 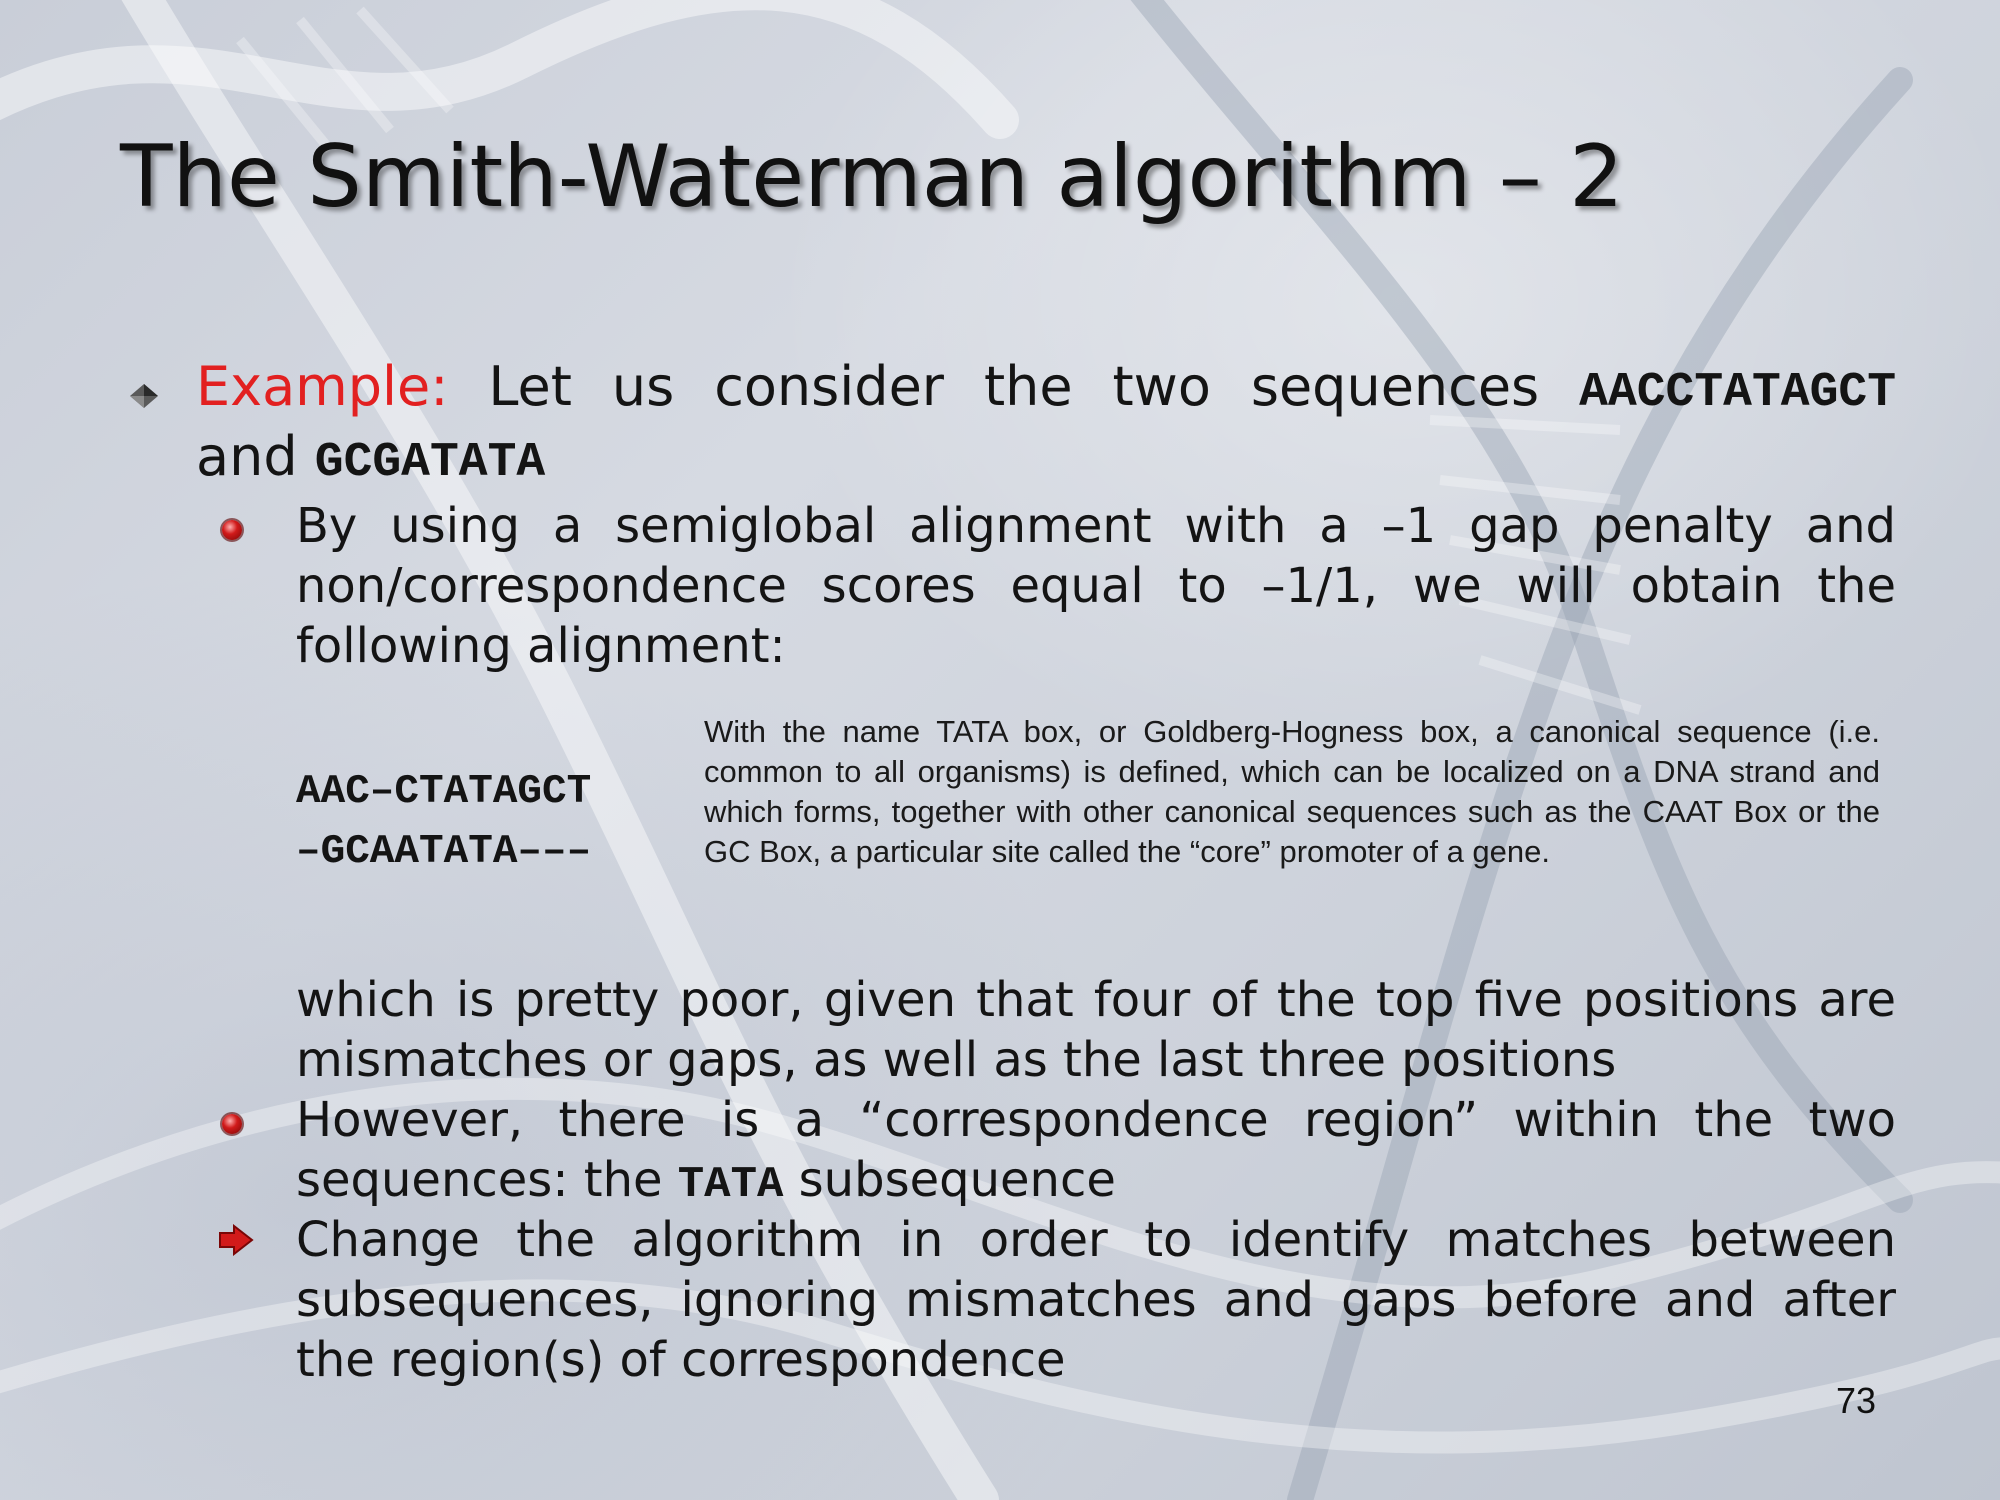 What do you see at coordinates (730, 1185) in the screenshot?
I see `tata-code: TATA` at bounding box center [730, 1185].